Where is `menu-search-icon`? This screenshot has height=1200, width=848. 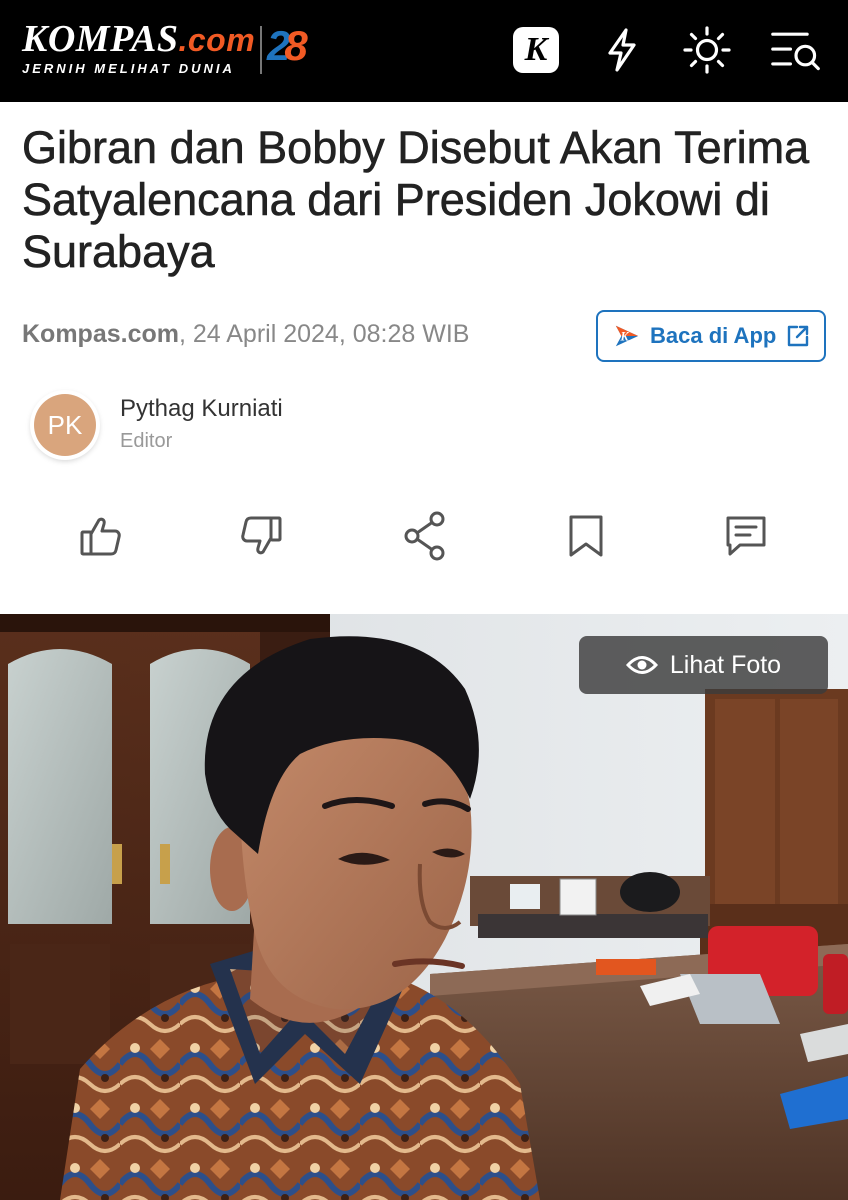
menu-search-icon is located at coordinates (795, 51).